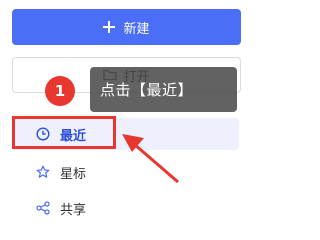 This screenshot has width=320, height=240. What do you see at coordinates (73, 210) in the screenshot?
I see `sidebar-item-label: 共享` at bounding box center [73, 210].